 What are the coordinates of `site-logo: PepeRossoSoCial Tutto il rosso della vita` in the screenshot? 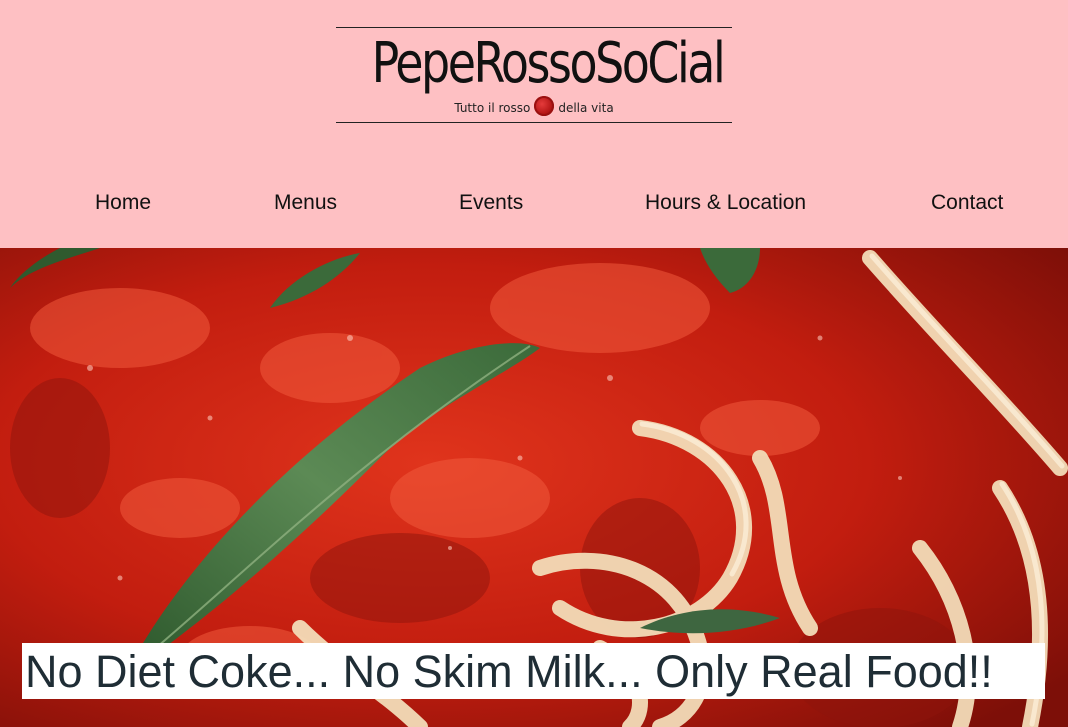 It's located at (534, 75).